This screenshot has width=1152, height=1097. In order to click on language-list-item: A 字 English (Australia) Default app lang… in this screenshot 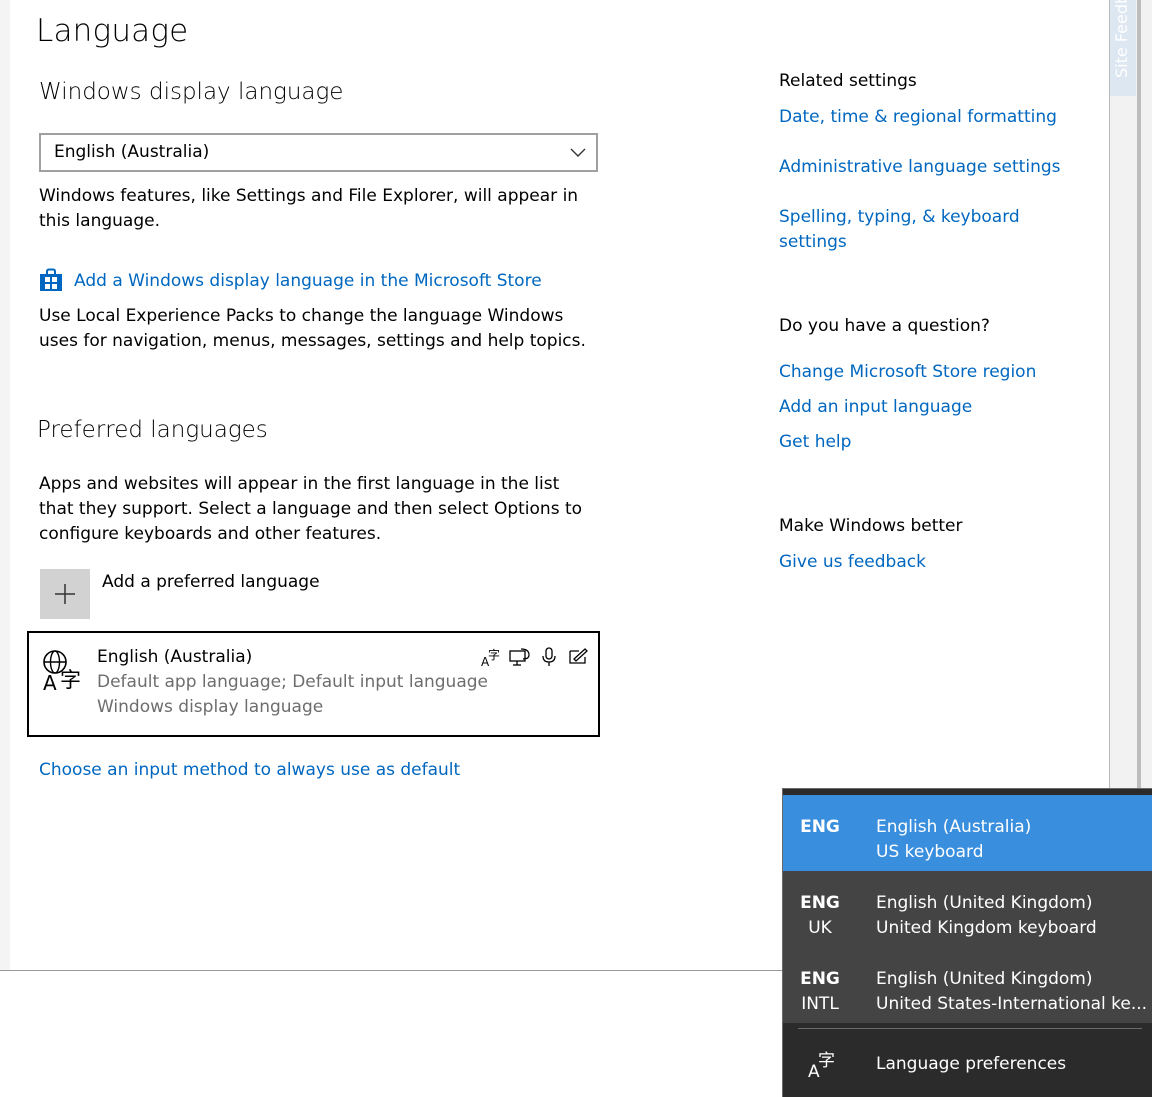, I will do `click(313, 684)`.